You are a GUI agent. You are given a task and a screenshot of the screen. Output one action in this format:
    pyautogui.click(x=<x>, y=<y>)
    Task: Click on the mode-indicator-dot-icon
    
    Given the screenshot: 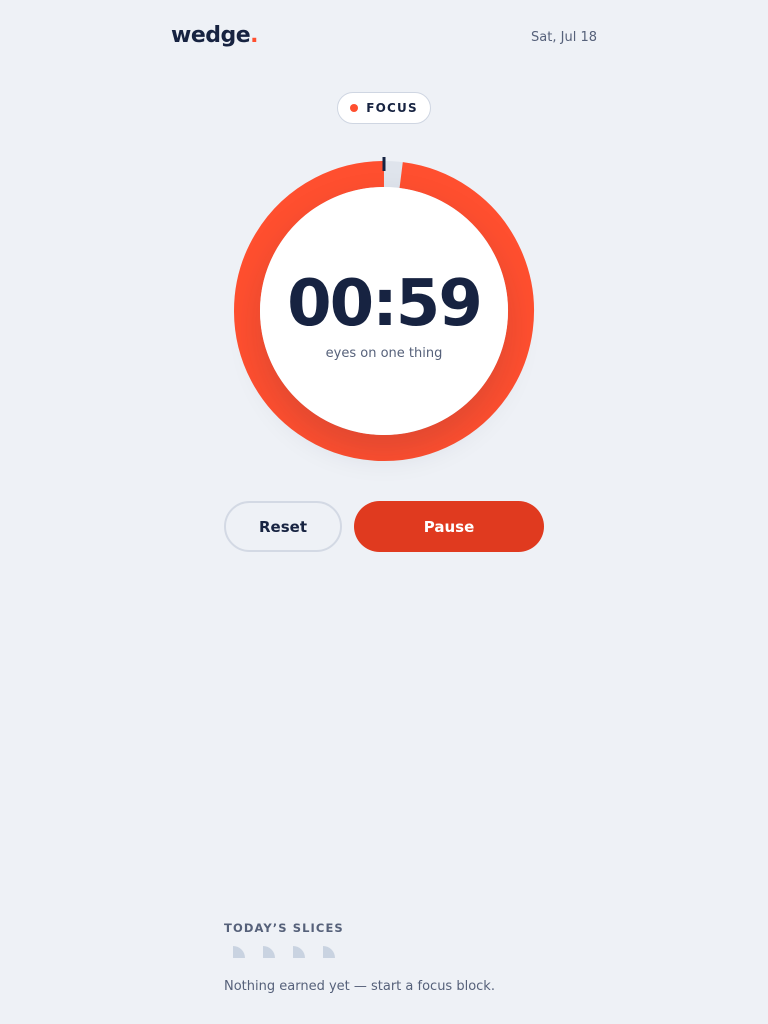 What is the action you would take?
    pyautogui.click(x=354, y=108)
    